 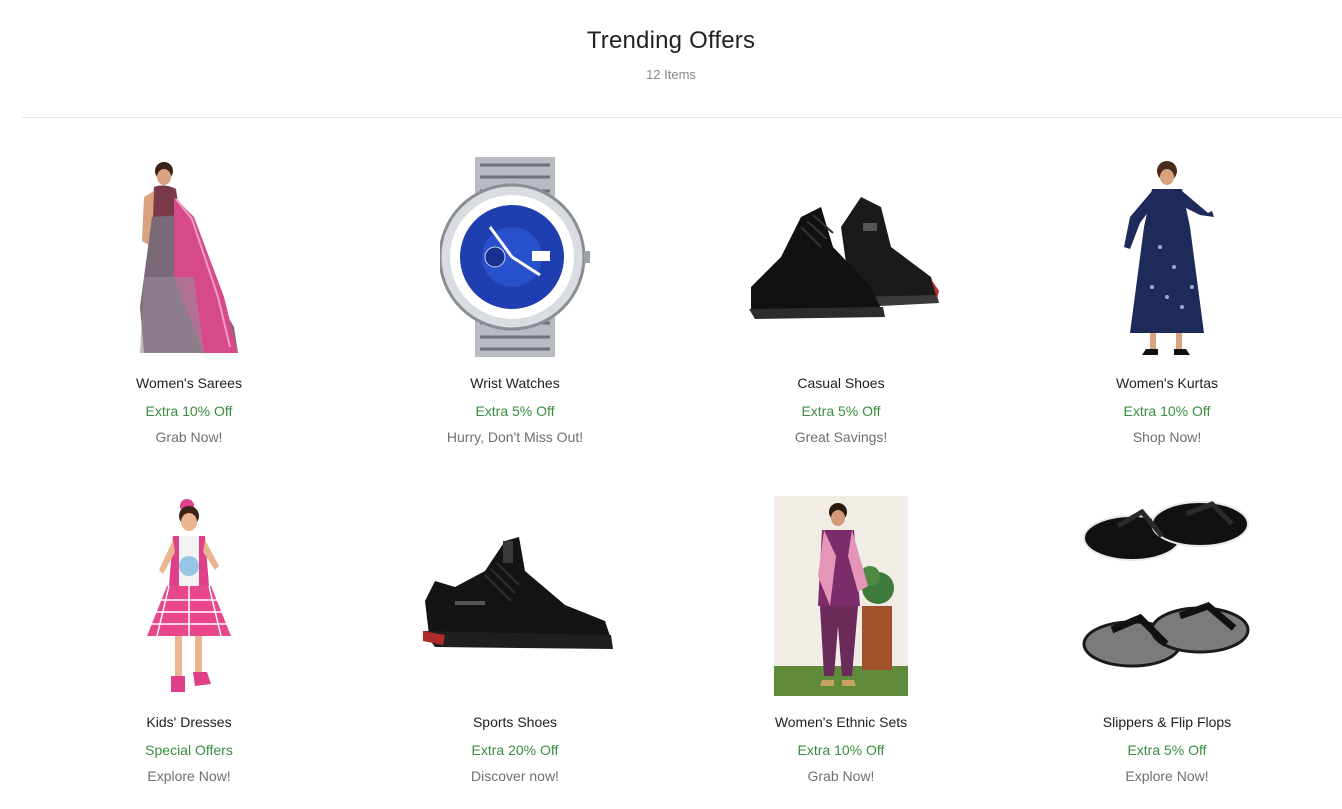 I want to click on kids-dress-image, so click(x=189, y=596).